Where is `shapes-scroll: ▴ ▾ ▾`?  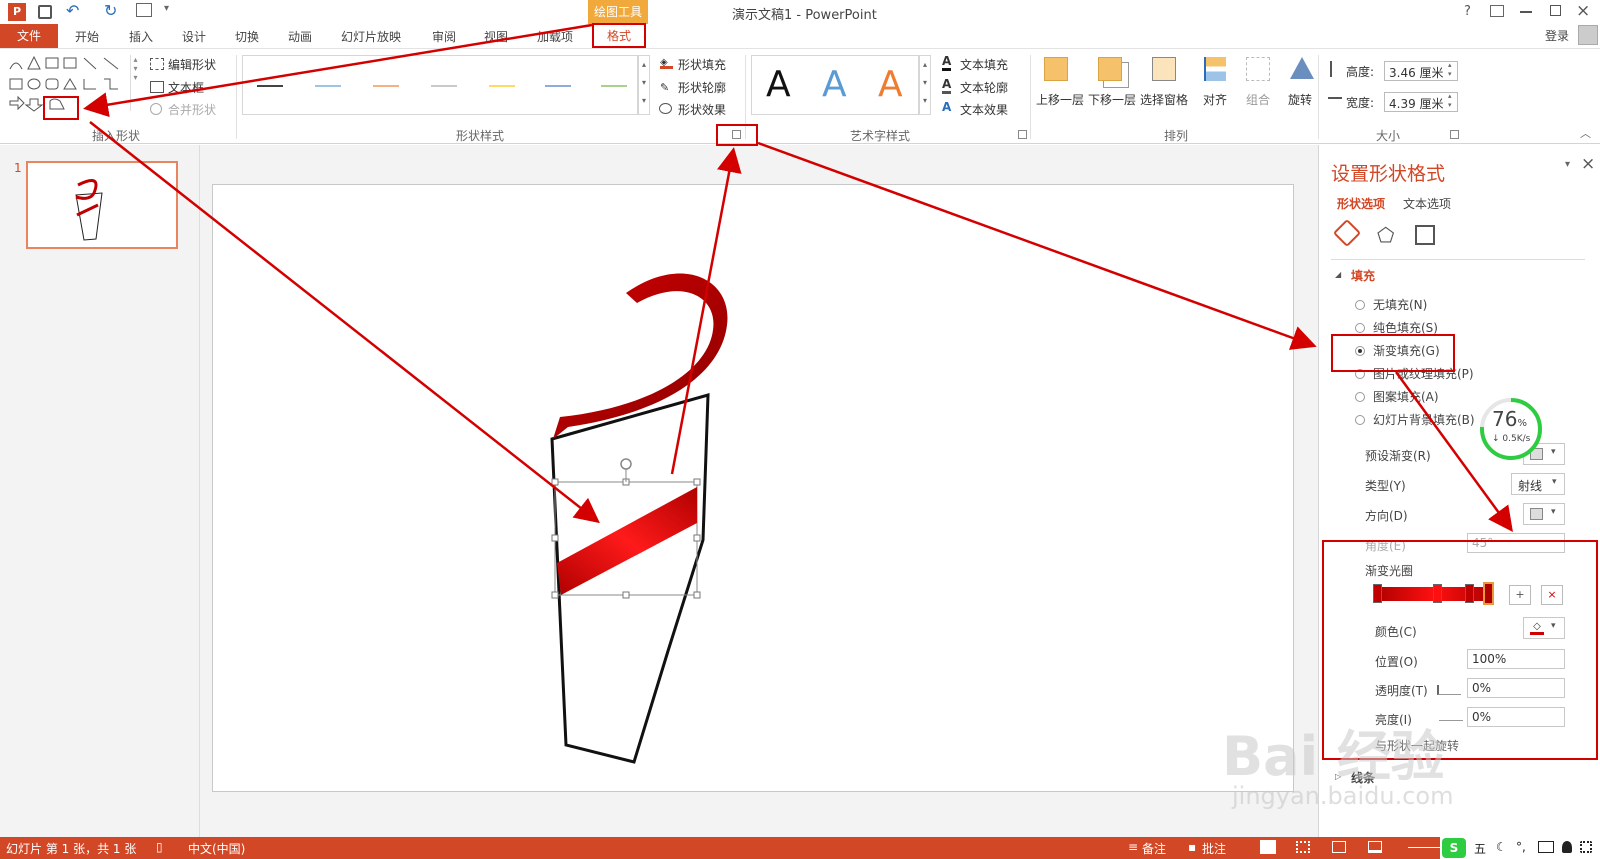
shapes-scroll: ▴ ▾ ▾ is located at coordinates (135, 83).